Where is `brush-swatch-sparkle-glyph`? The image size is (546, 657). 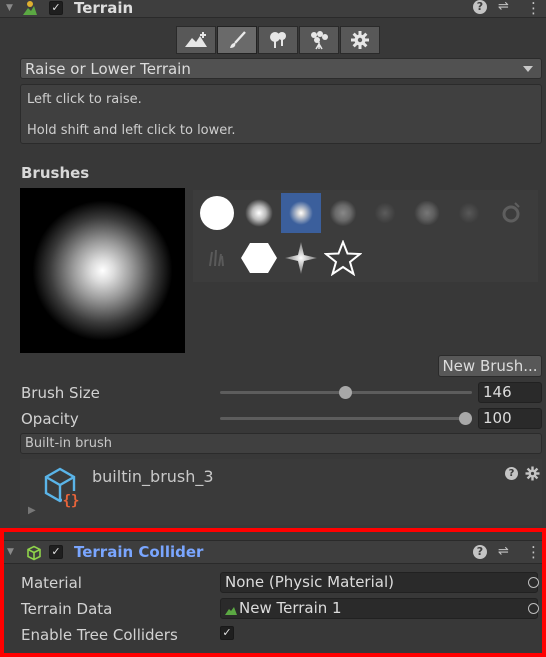
brush-swatch-sparkle-glyph is located at coordinates (301, 258).